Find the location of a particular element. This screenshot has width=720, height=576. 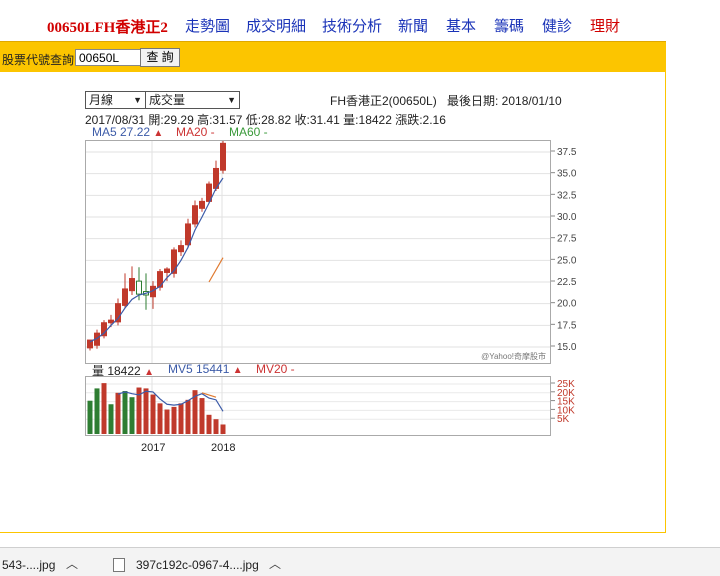

indicator-select: 成交量 ▼ is located at coordinates (192, 100).